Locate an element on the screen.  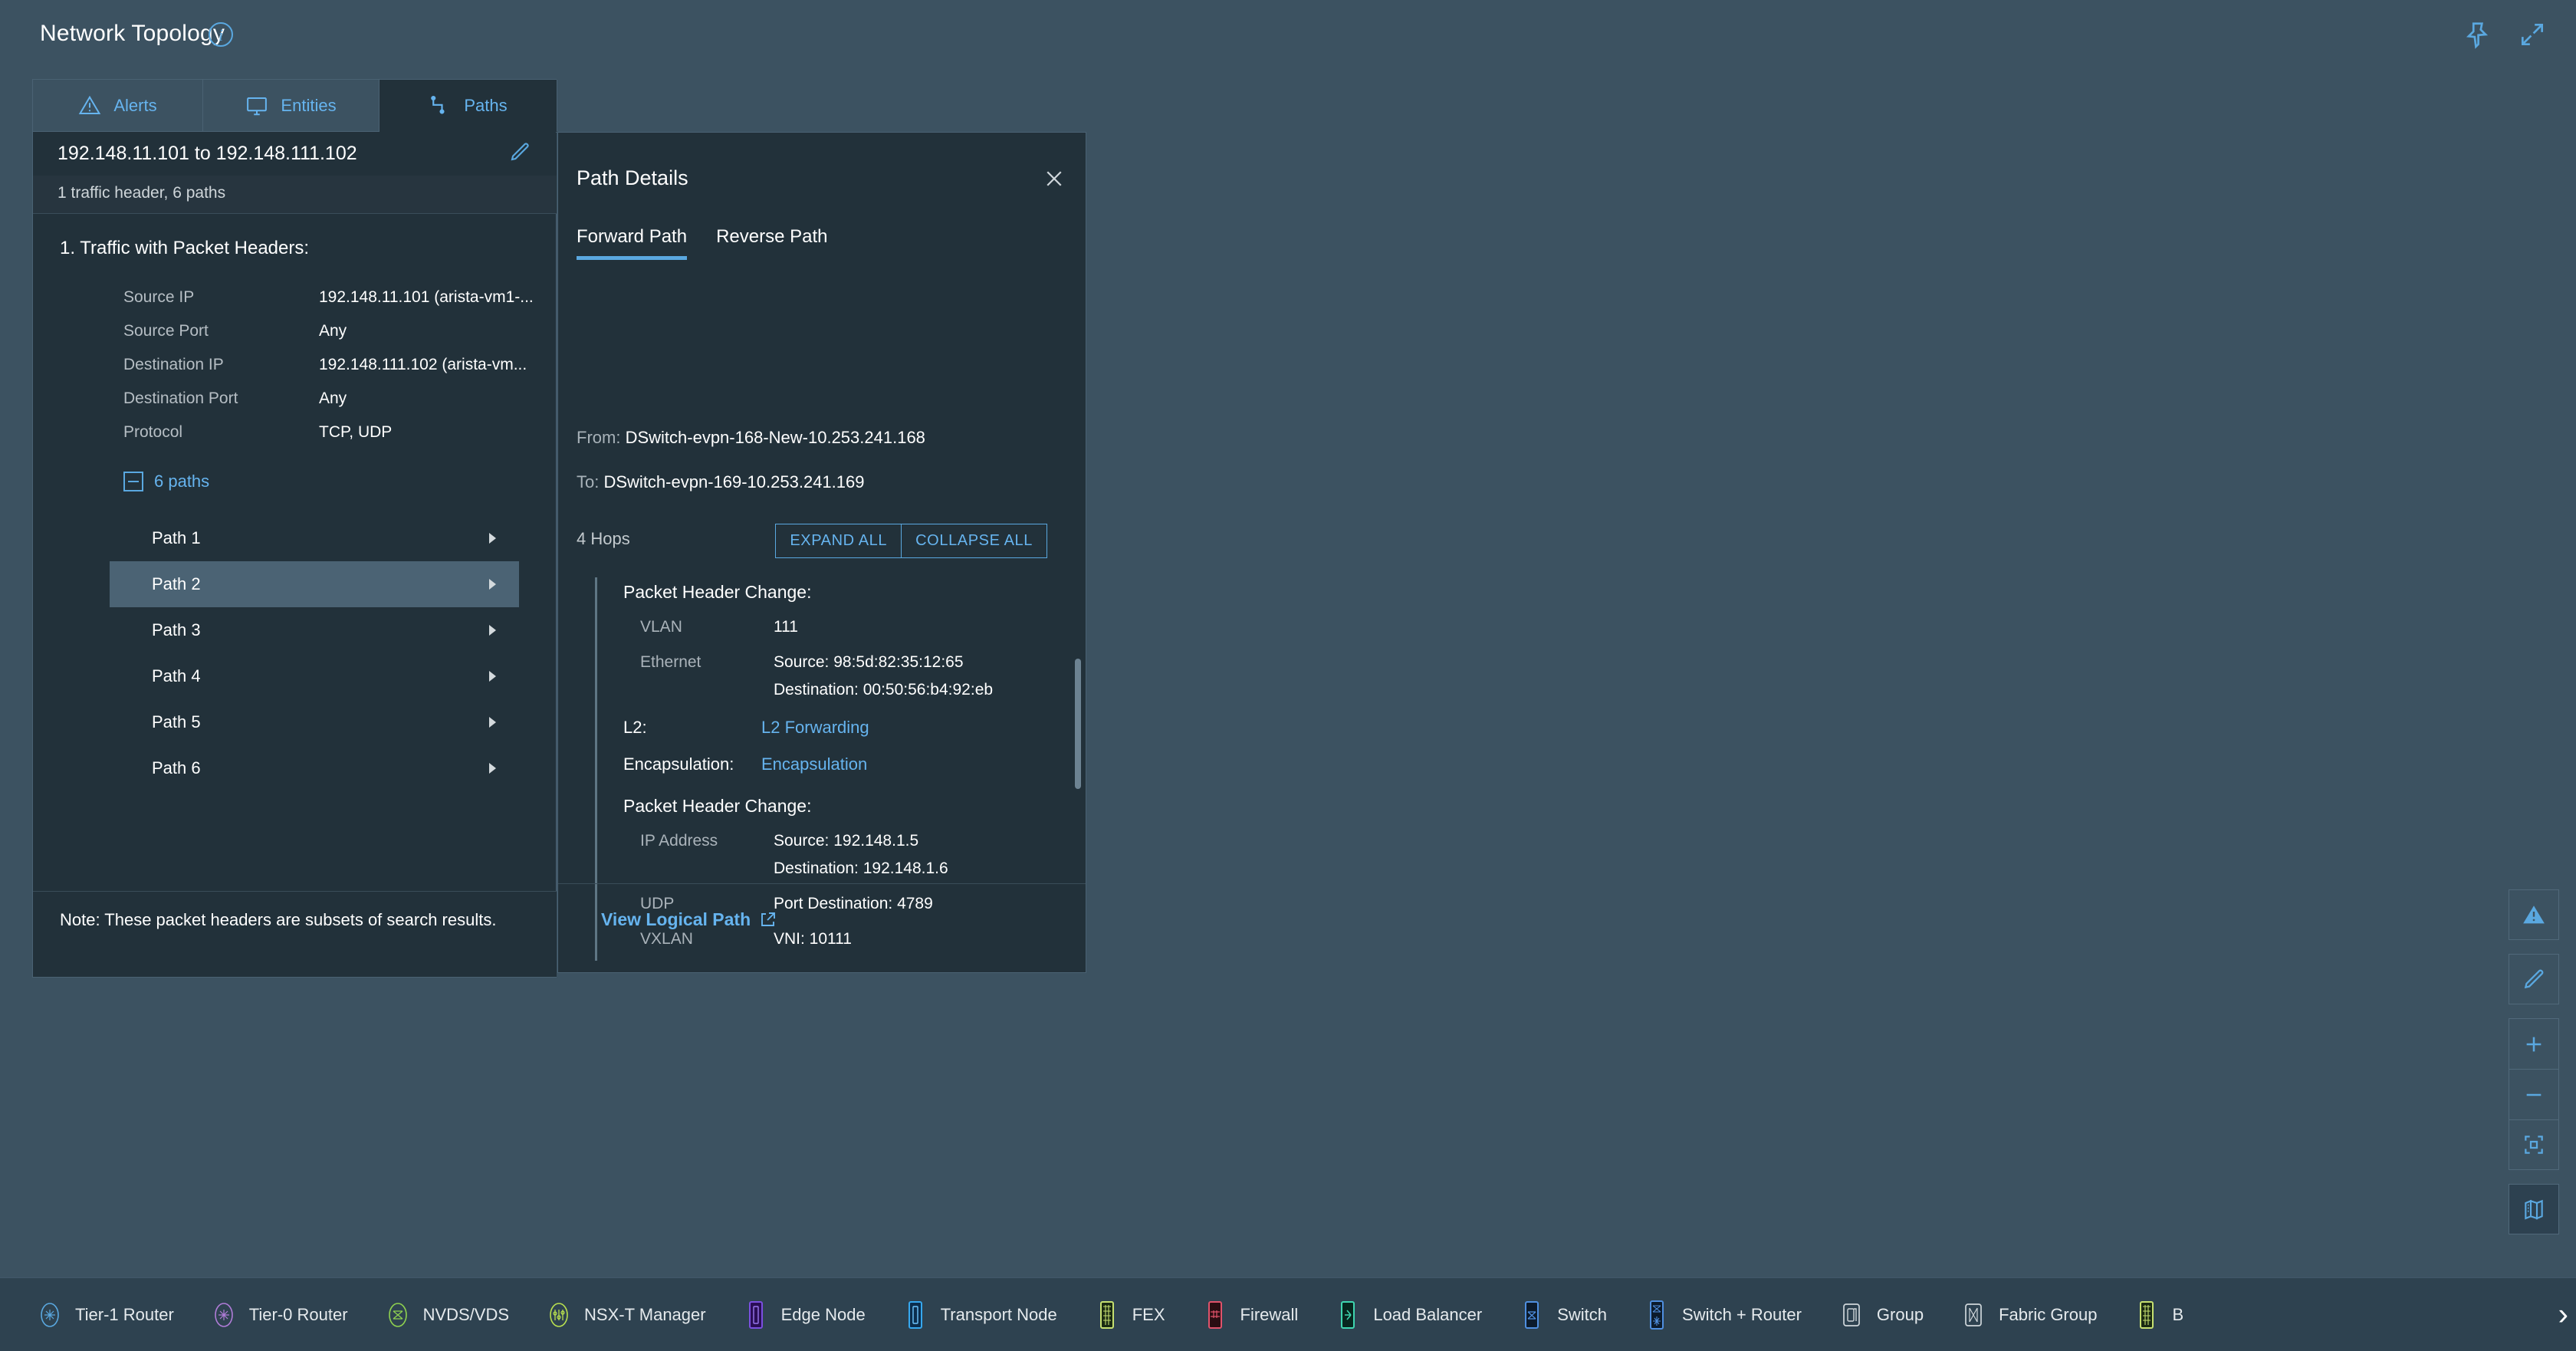
device-badge-vtep-left: VTEP is located at coordinates (1199, 409).